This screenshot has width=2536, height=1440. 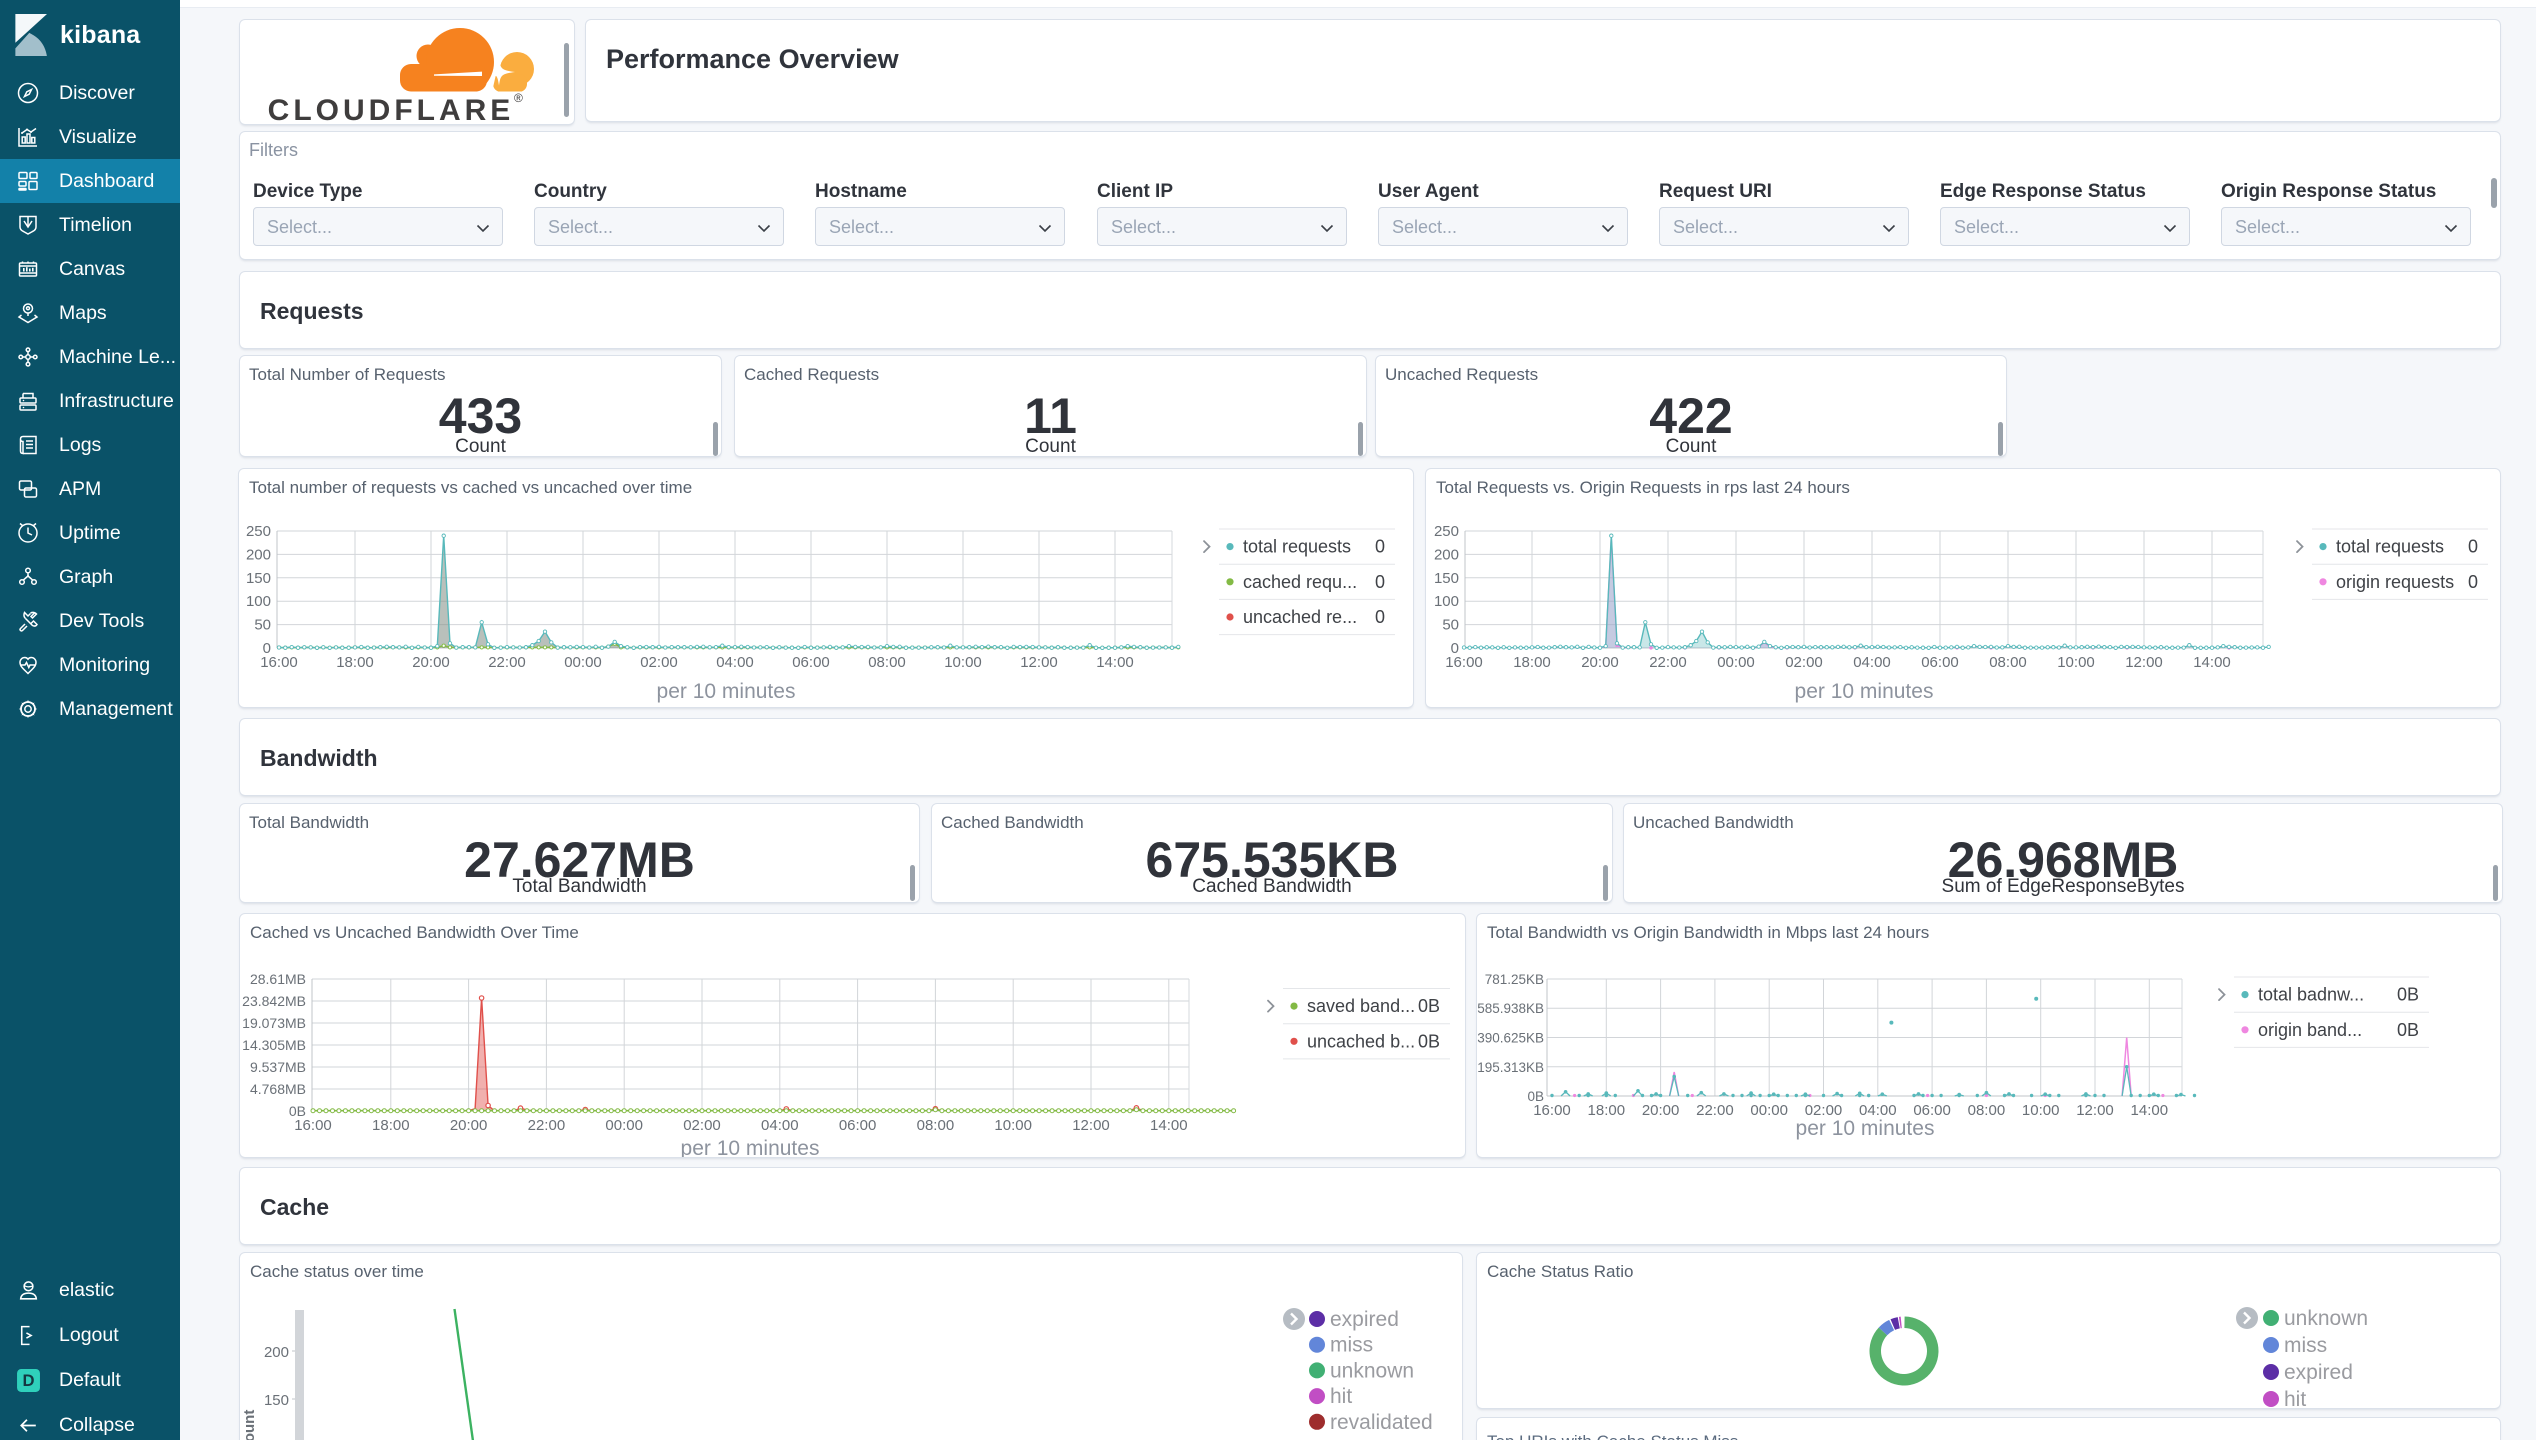 What do you see at coordinates (1514, 979) in the screenshot?
I see `svg-text: 781.25KB` at bounding box center [1514, 979].